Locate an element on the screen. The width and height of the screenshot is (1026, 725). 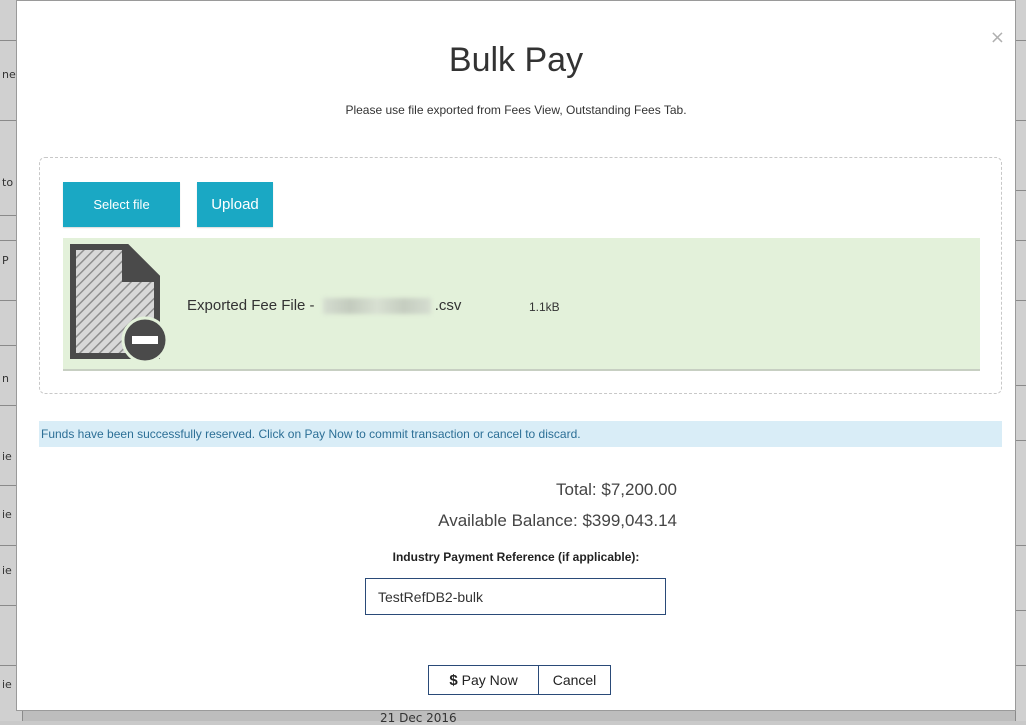
background-date-text: 21 Dec 2016 is located at coordinates (418, 718).